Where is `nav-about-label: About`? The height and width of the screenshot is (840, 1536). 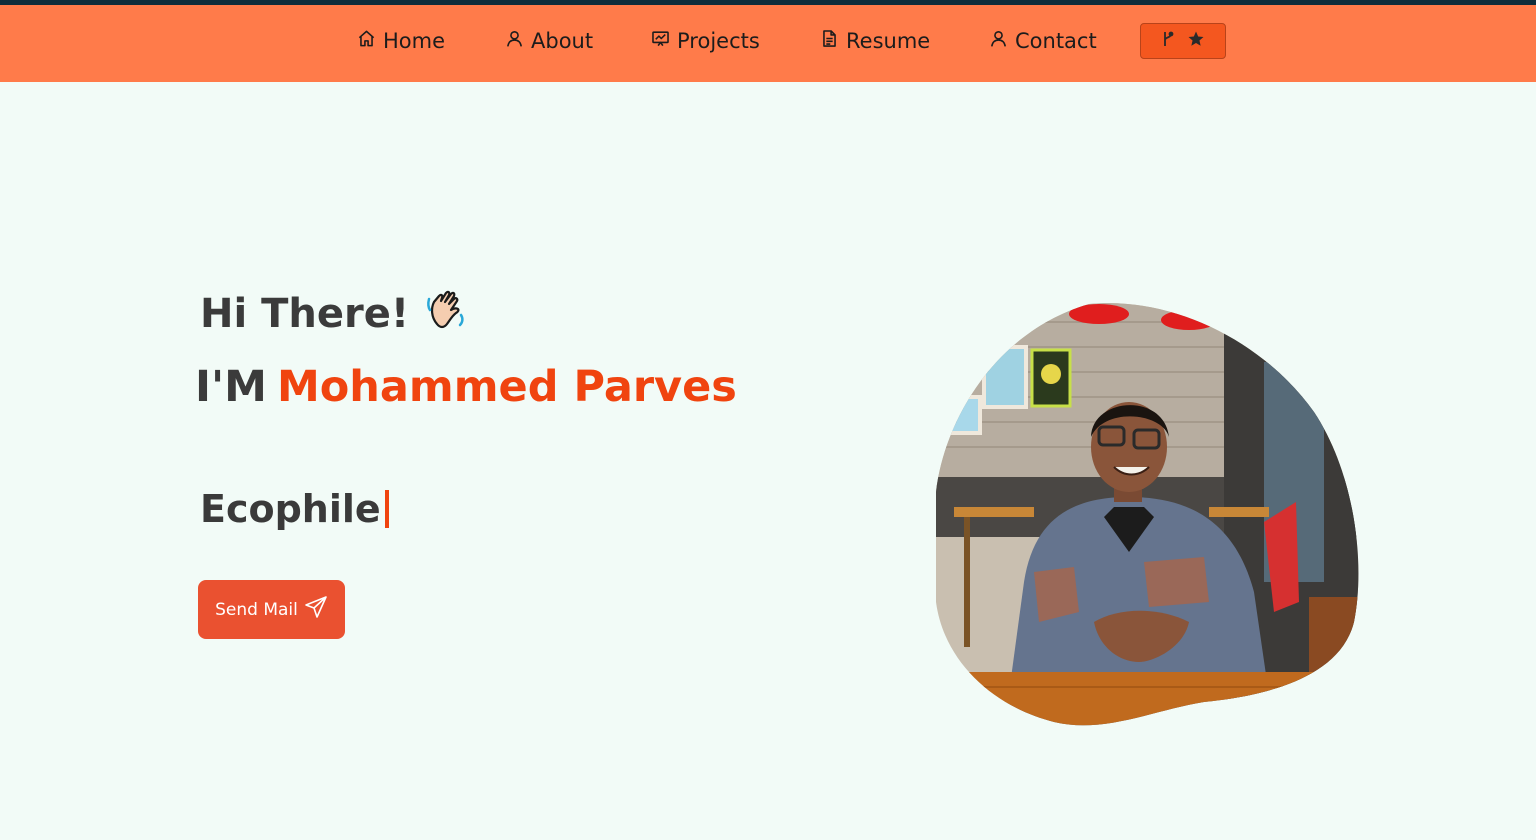 nav-about-label: About is located at coordinates (562, 41).